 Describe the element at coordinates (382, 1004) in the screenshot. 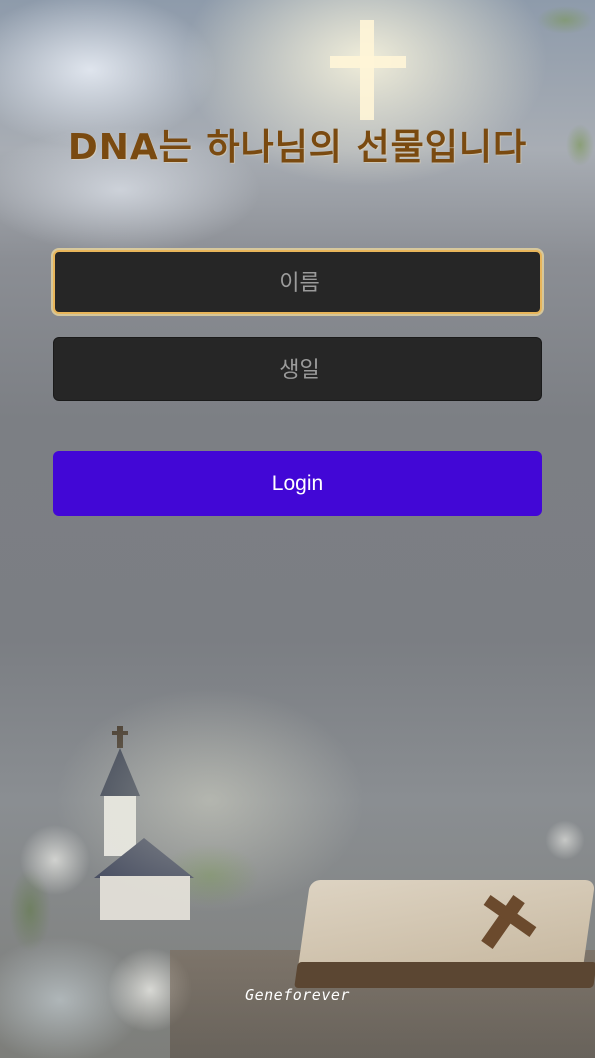

I see `table-surface` at that location.